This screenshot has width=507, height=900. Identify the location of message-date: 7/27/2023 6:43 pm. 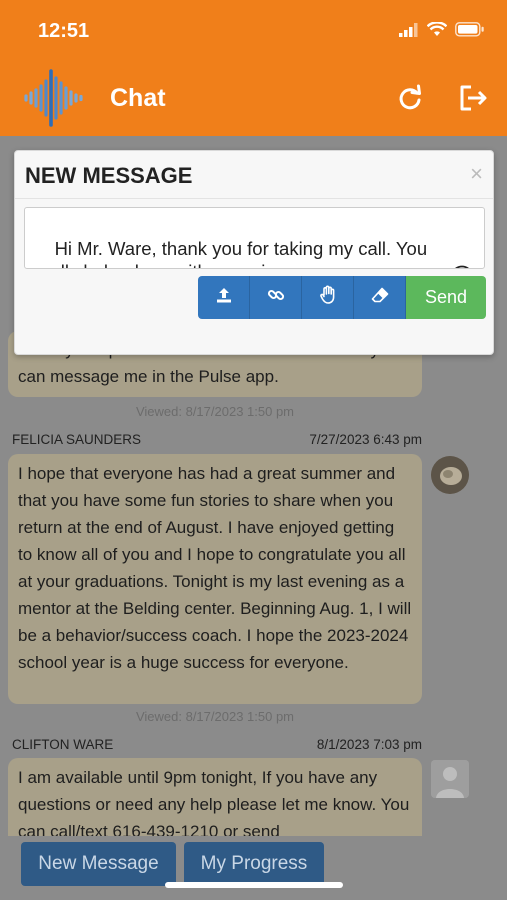
(365, 439).